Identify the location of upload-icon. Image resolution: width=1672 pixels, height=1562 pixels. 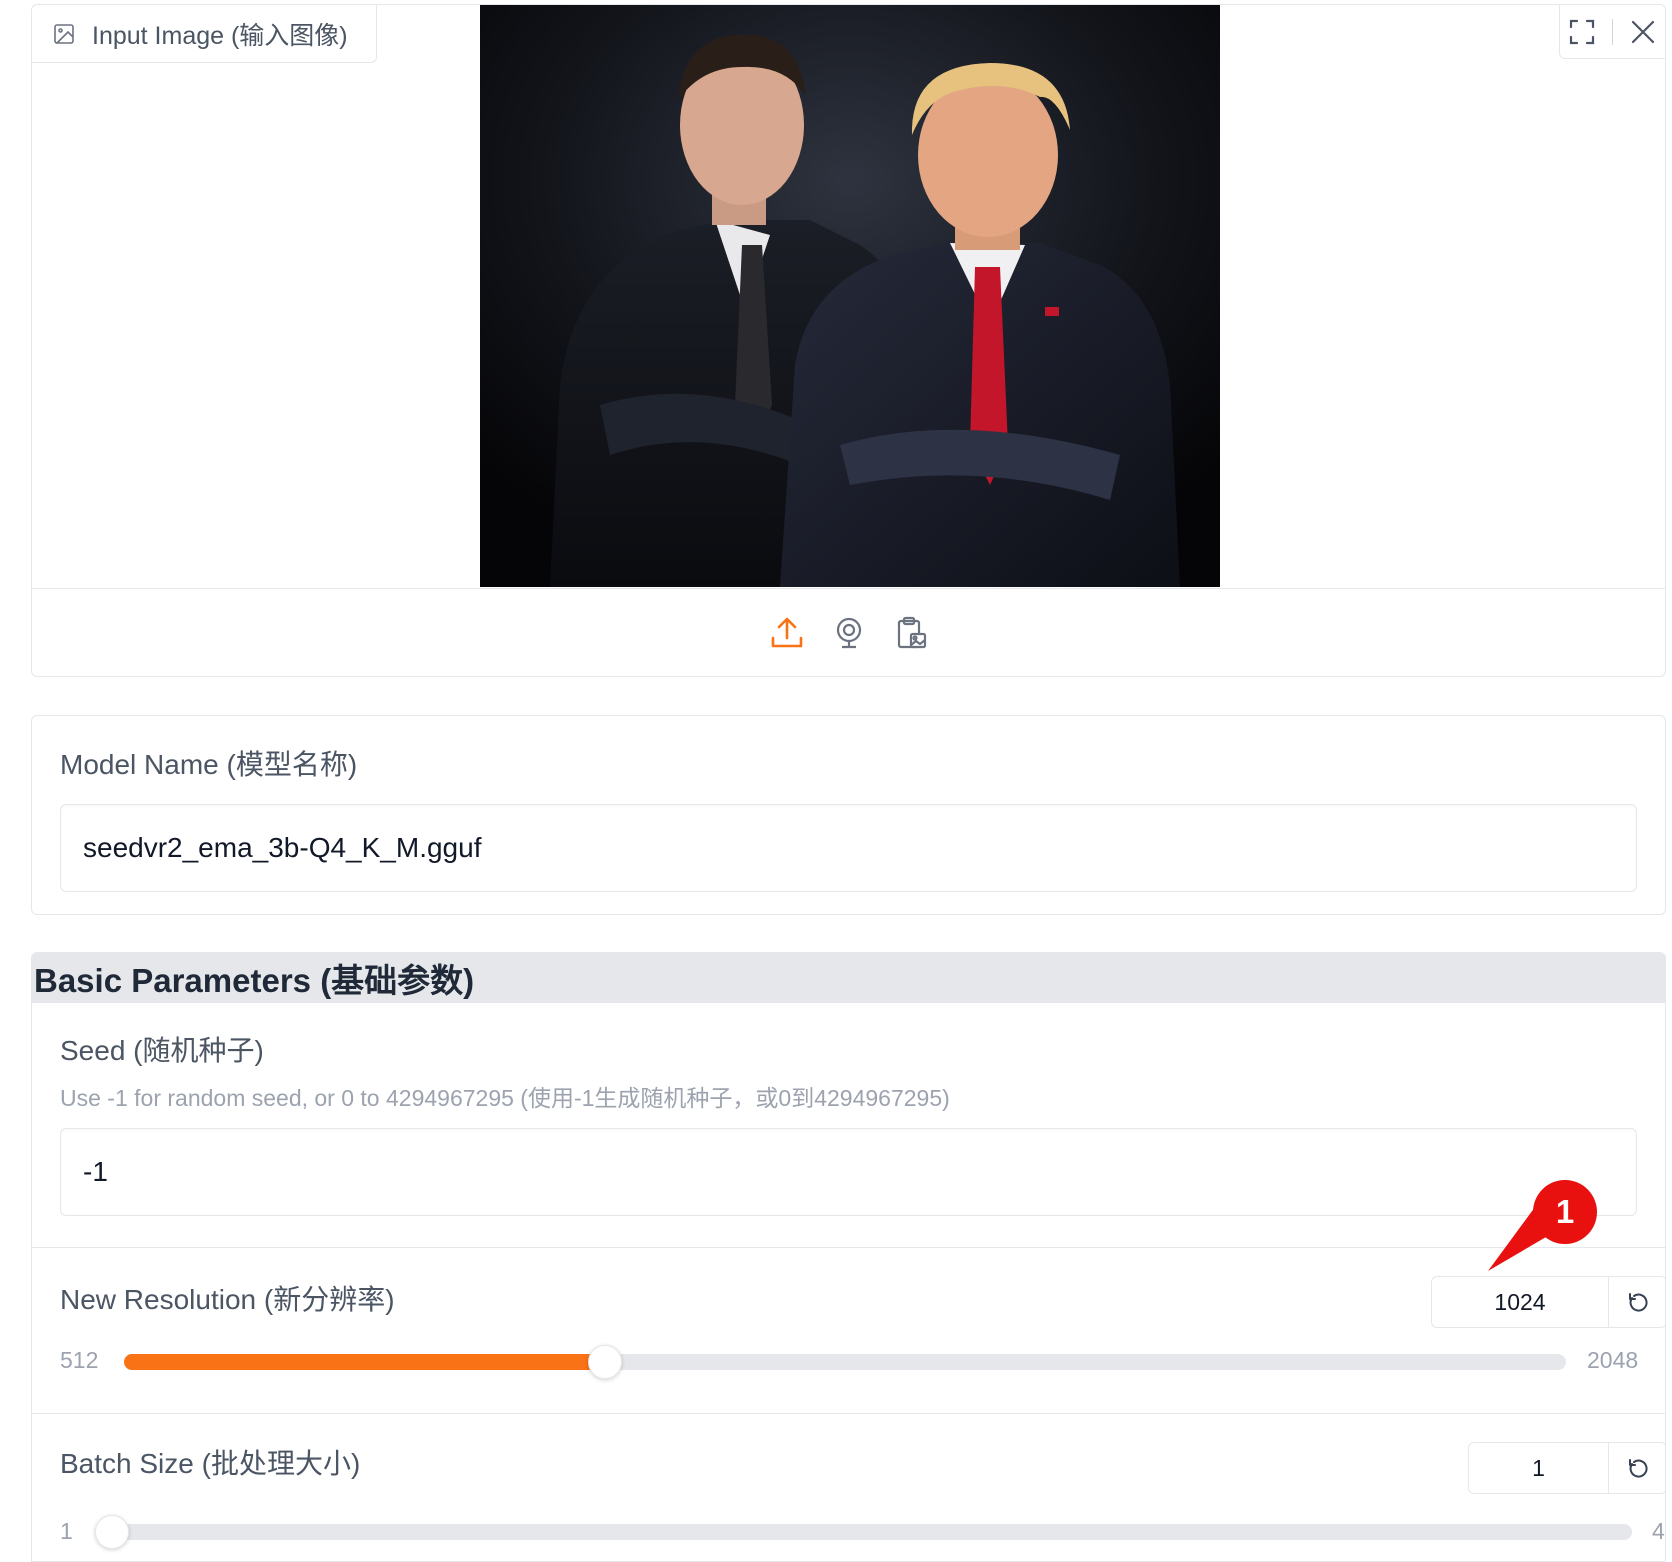
(787, 633).